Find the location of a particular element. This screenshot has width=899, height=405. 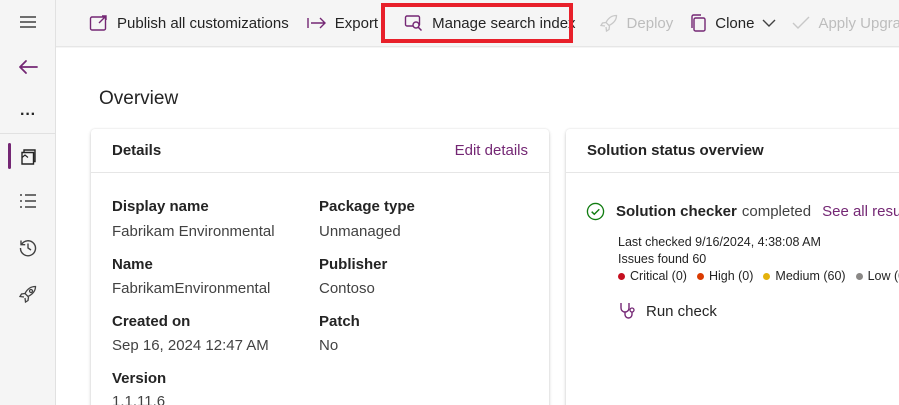

history-icon is located at coordinates (28, 248).